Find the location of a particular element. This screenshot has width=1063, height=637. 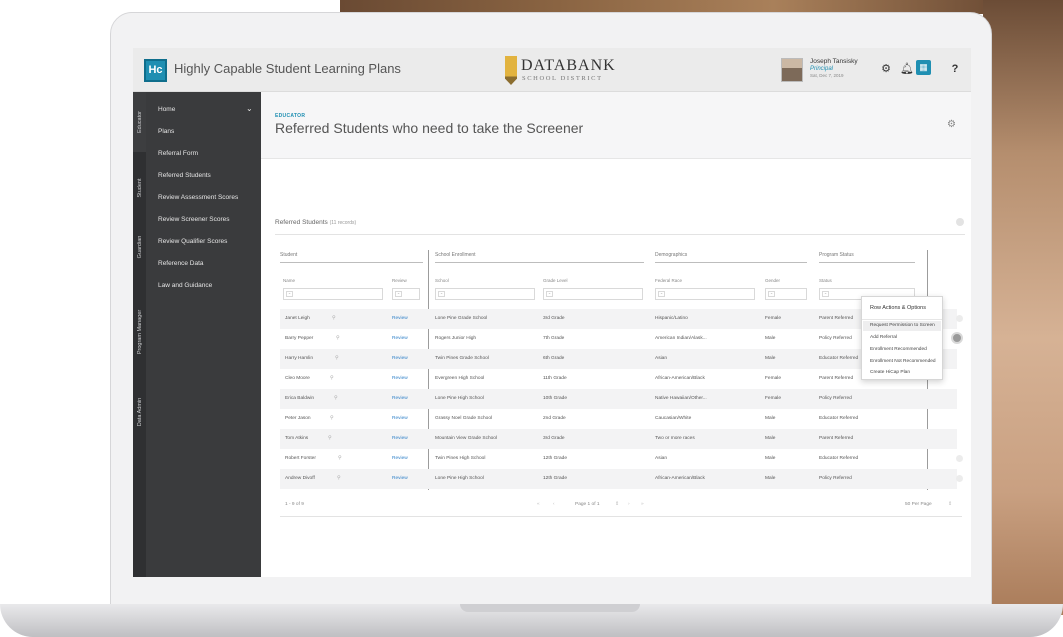

user-name: Joseph Tansisky is located at coordinates (834, 61).